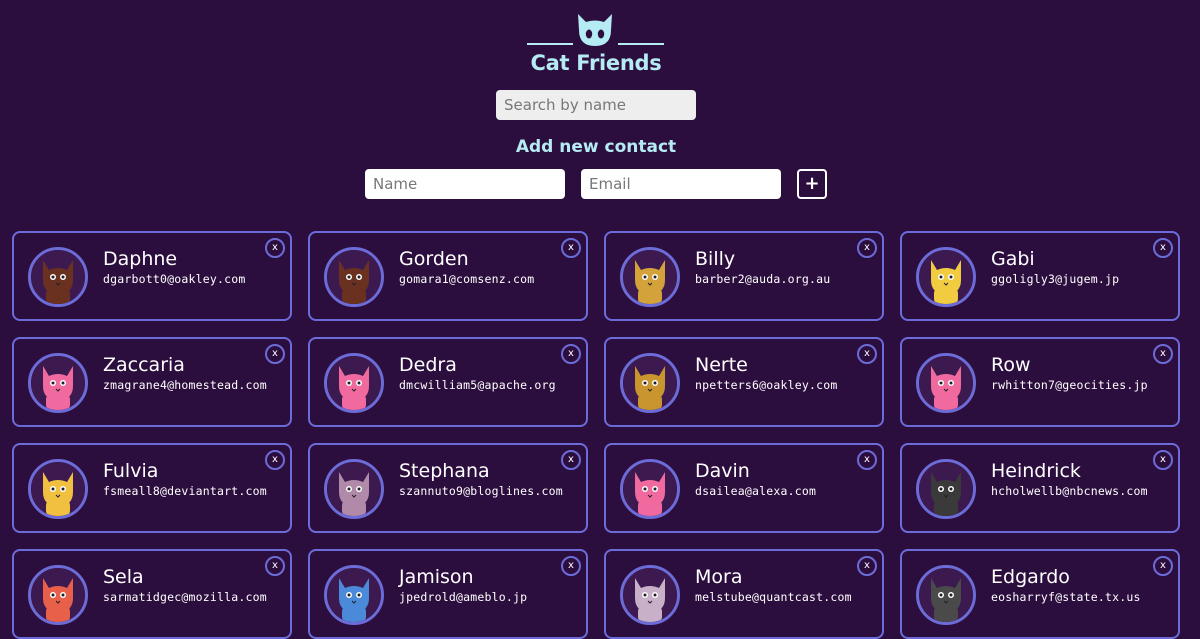 Image resolution: width=1200 pixels, height=639 pixels. I want to click on contact-card: Nerte npetters6@oakley.com x, so click(744, 382).